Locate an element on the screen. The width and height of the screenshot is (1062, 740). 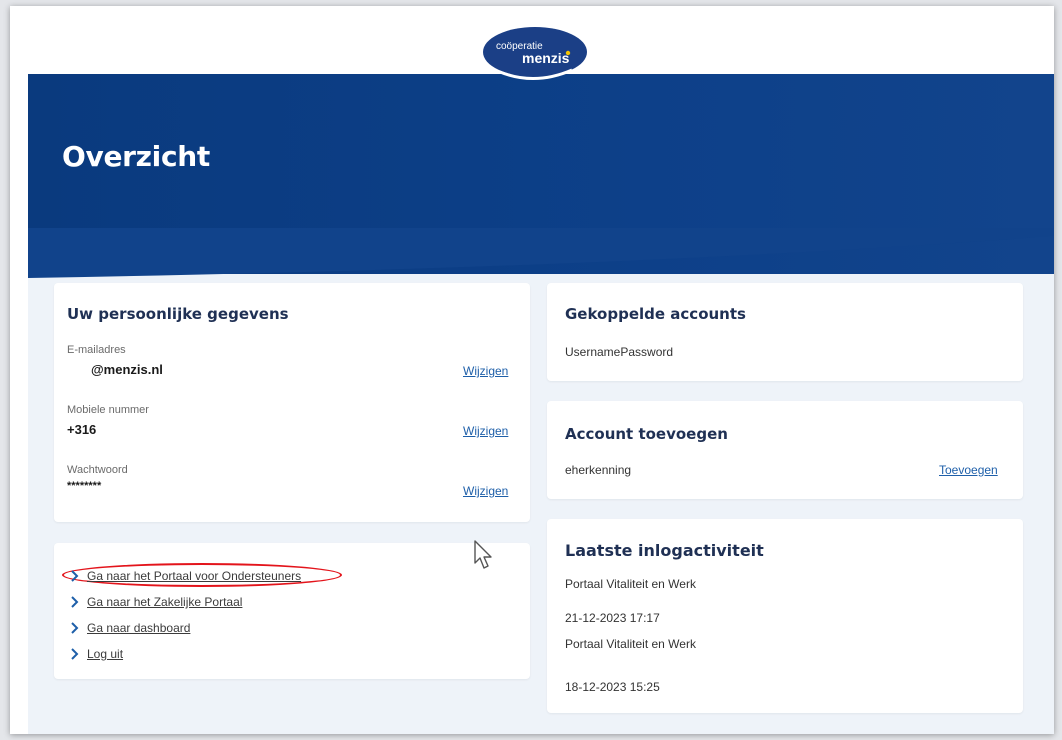
add-account-provider: eherkenning is located at coordinates (598, 470).